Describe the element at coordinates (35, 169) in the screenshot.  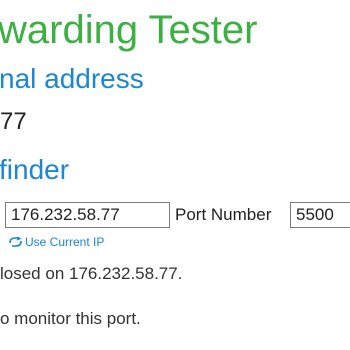
I see `port-finder-heading: finder` at that location.